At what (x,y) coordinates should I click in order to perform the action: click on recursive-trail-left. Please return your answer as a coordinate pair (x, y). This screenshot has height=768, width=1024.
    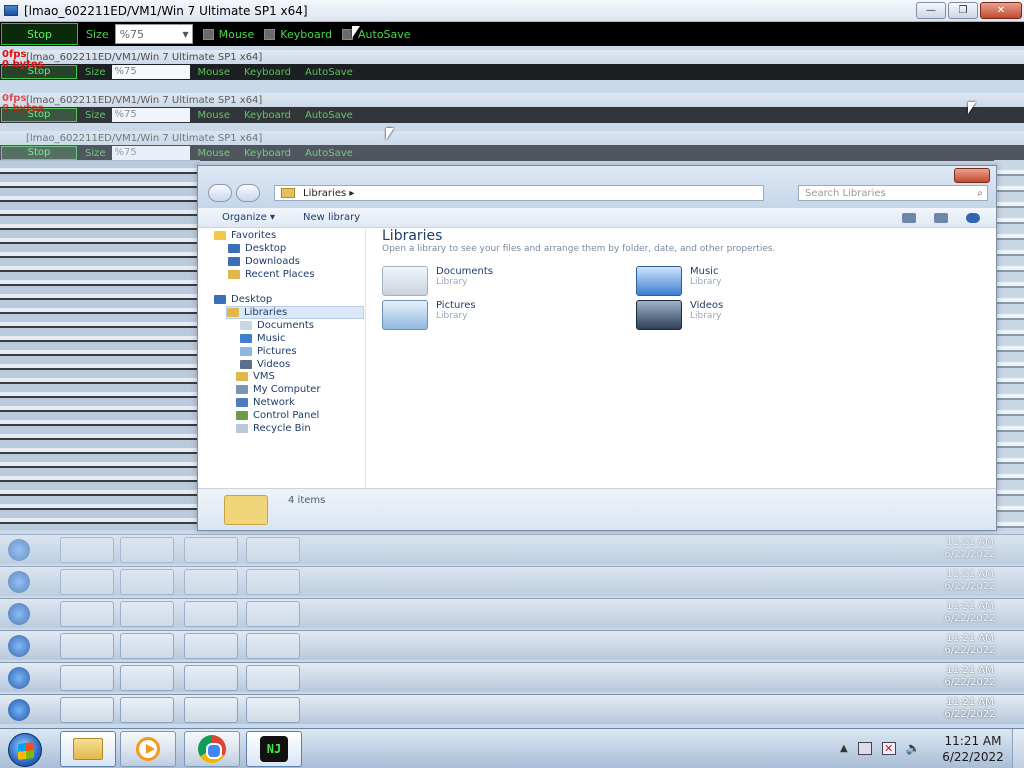
    Looking at the image, I should click on (100, 345).